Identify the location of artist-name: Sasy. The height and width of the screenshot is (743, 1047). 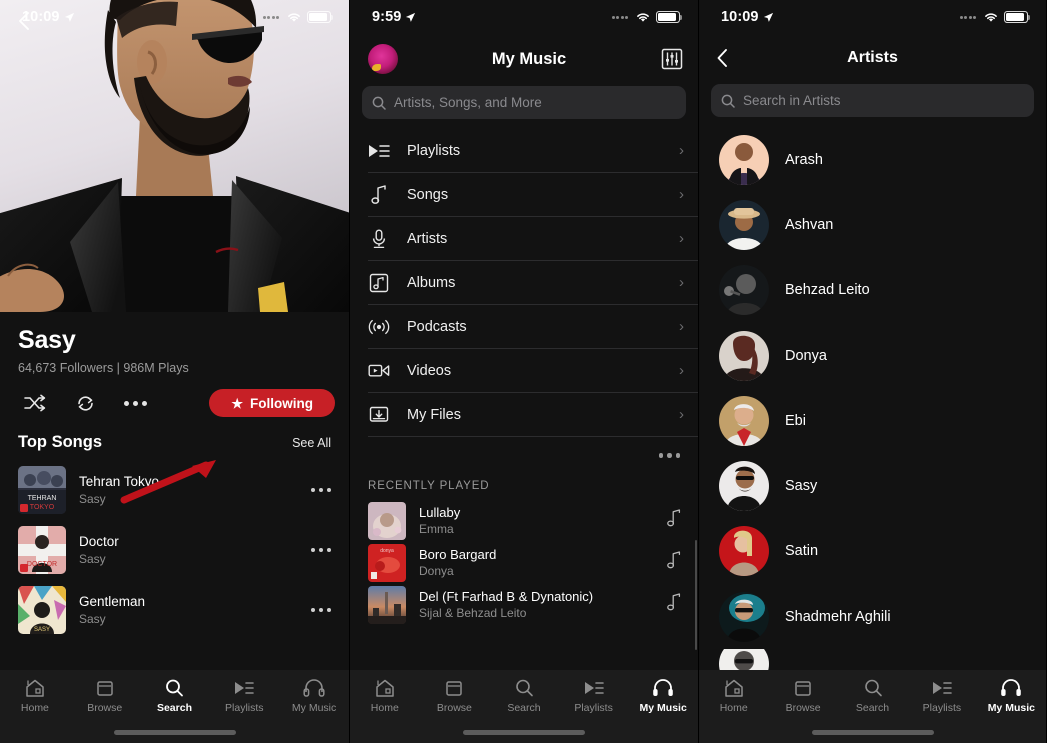
(801, 486).